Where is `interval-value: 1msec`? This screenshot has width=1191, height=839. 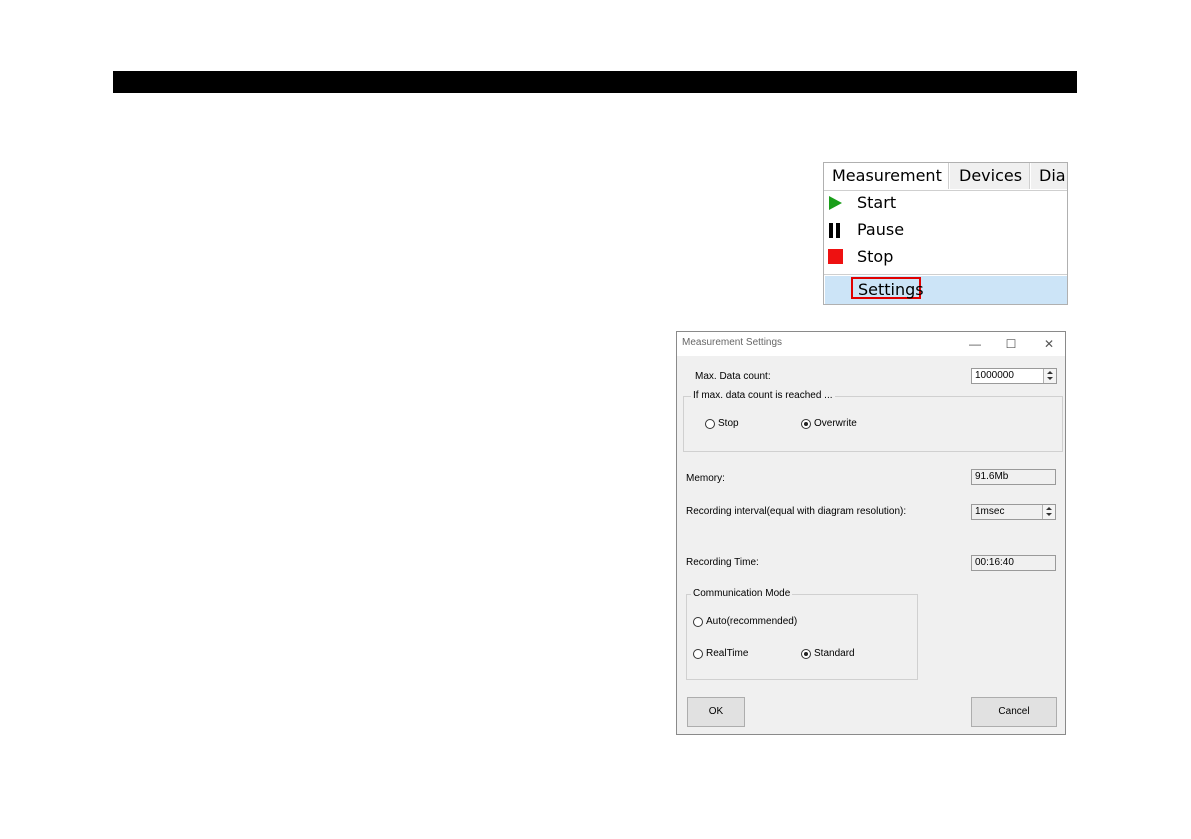
interval-value: 1msec is located at coordinates (990, 511).